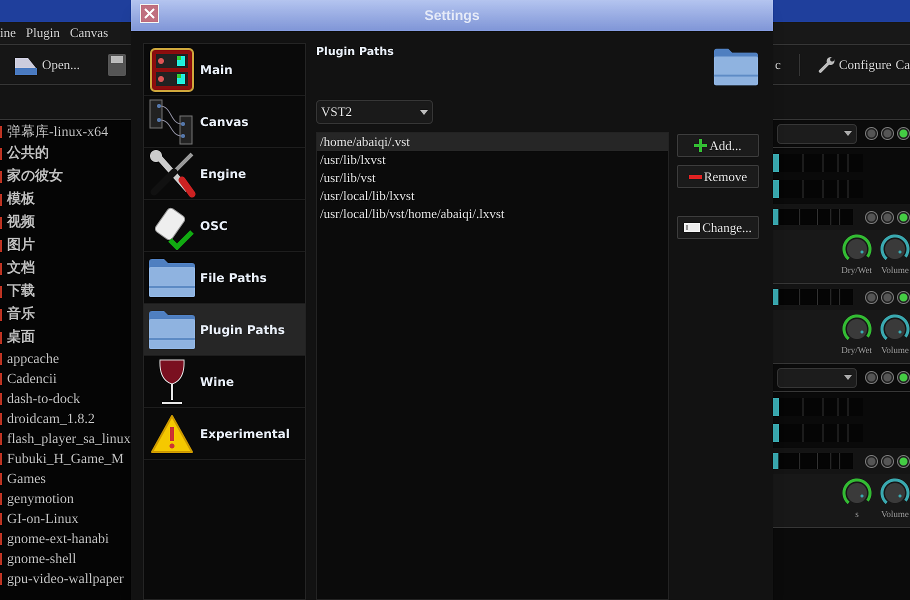 Image resolution: width=910 pixels, height=600 pixels. I want to click on close-icon, so click(149, 13).